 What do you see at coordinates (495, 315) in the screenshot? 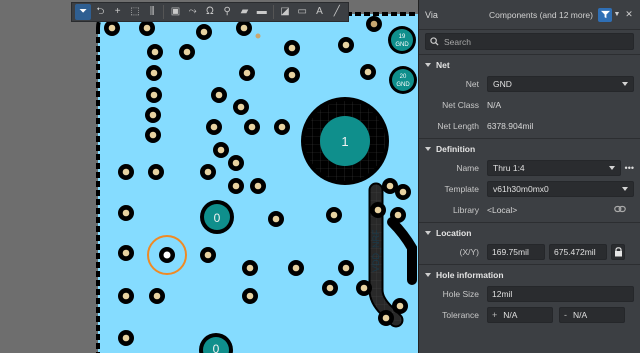
I see `plus-sign: +` at bounding box center [495, 315].